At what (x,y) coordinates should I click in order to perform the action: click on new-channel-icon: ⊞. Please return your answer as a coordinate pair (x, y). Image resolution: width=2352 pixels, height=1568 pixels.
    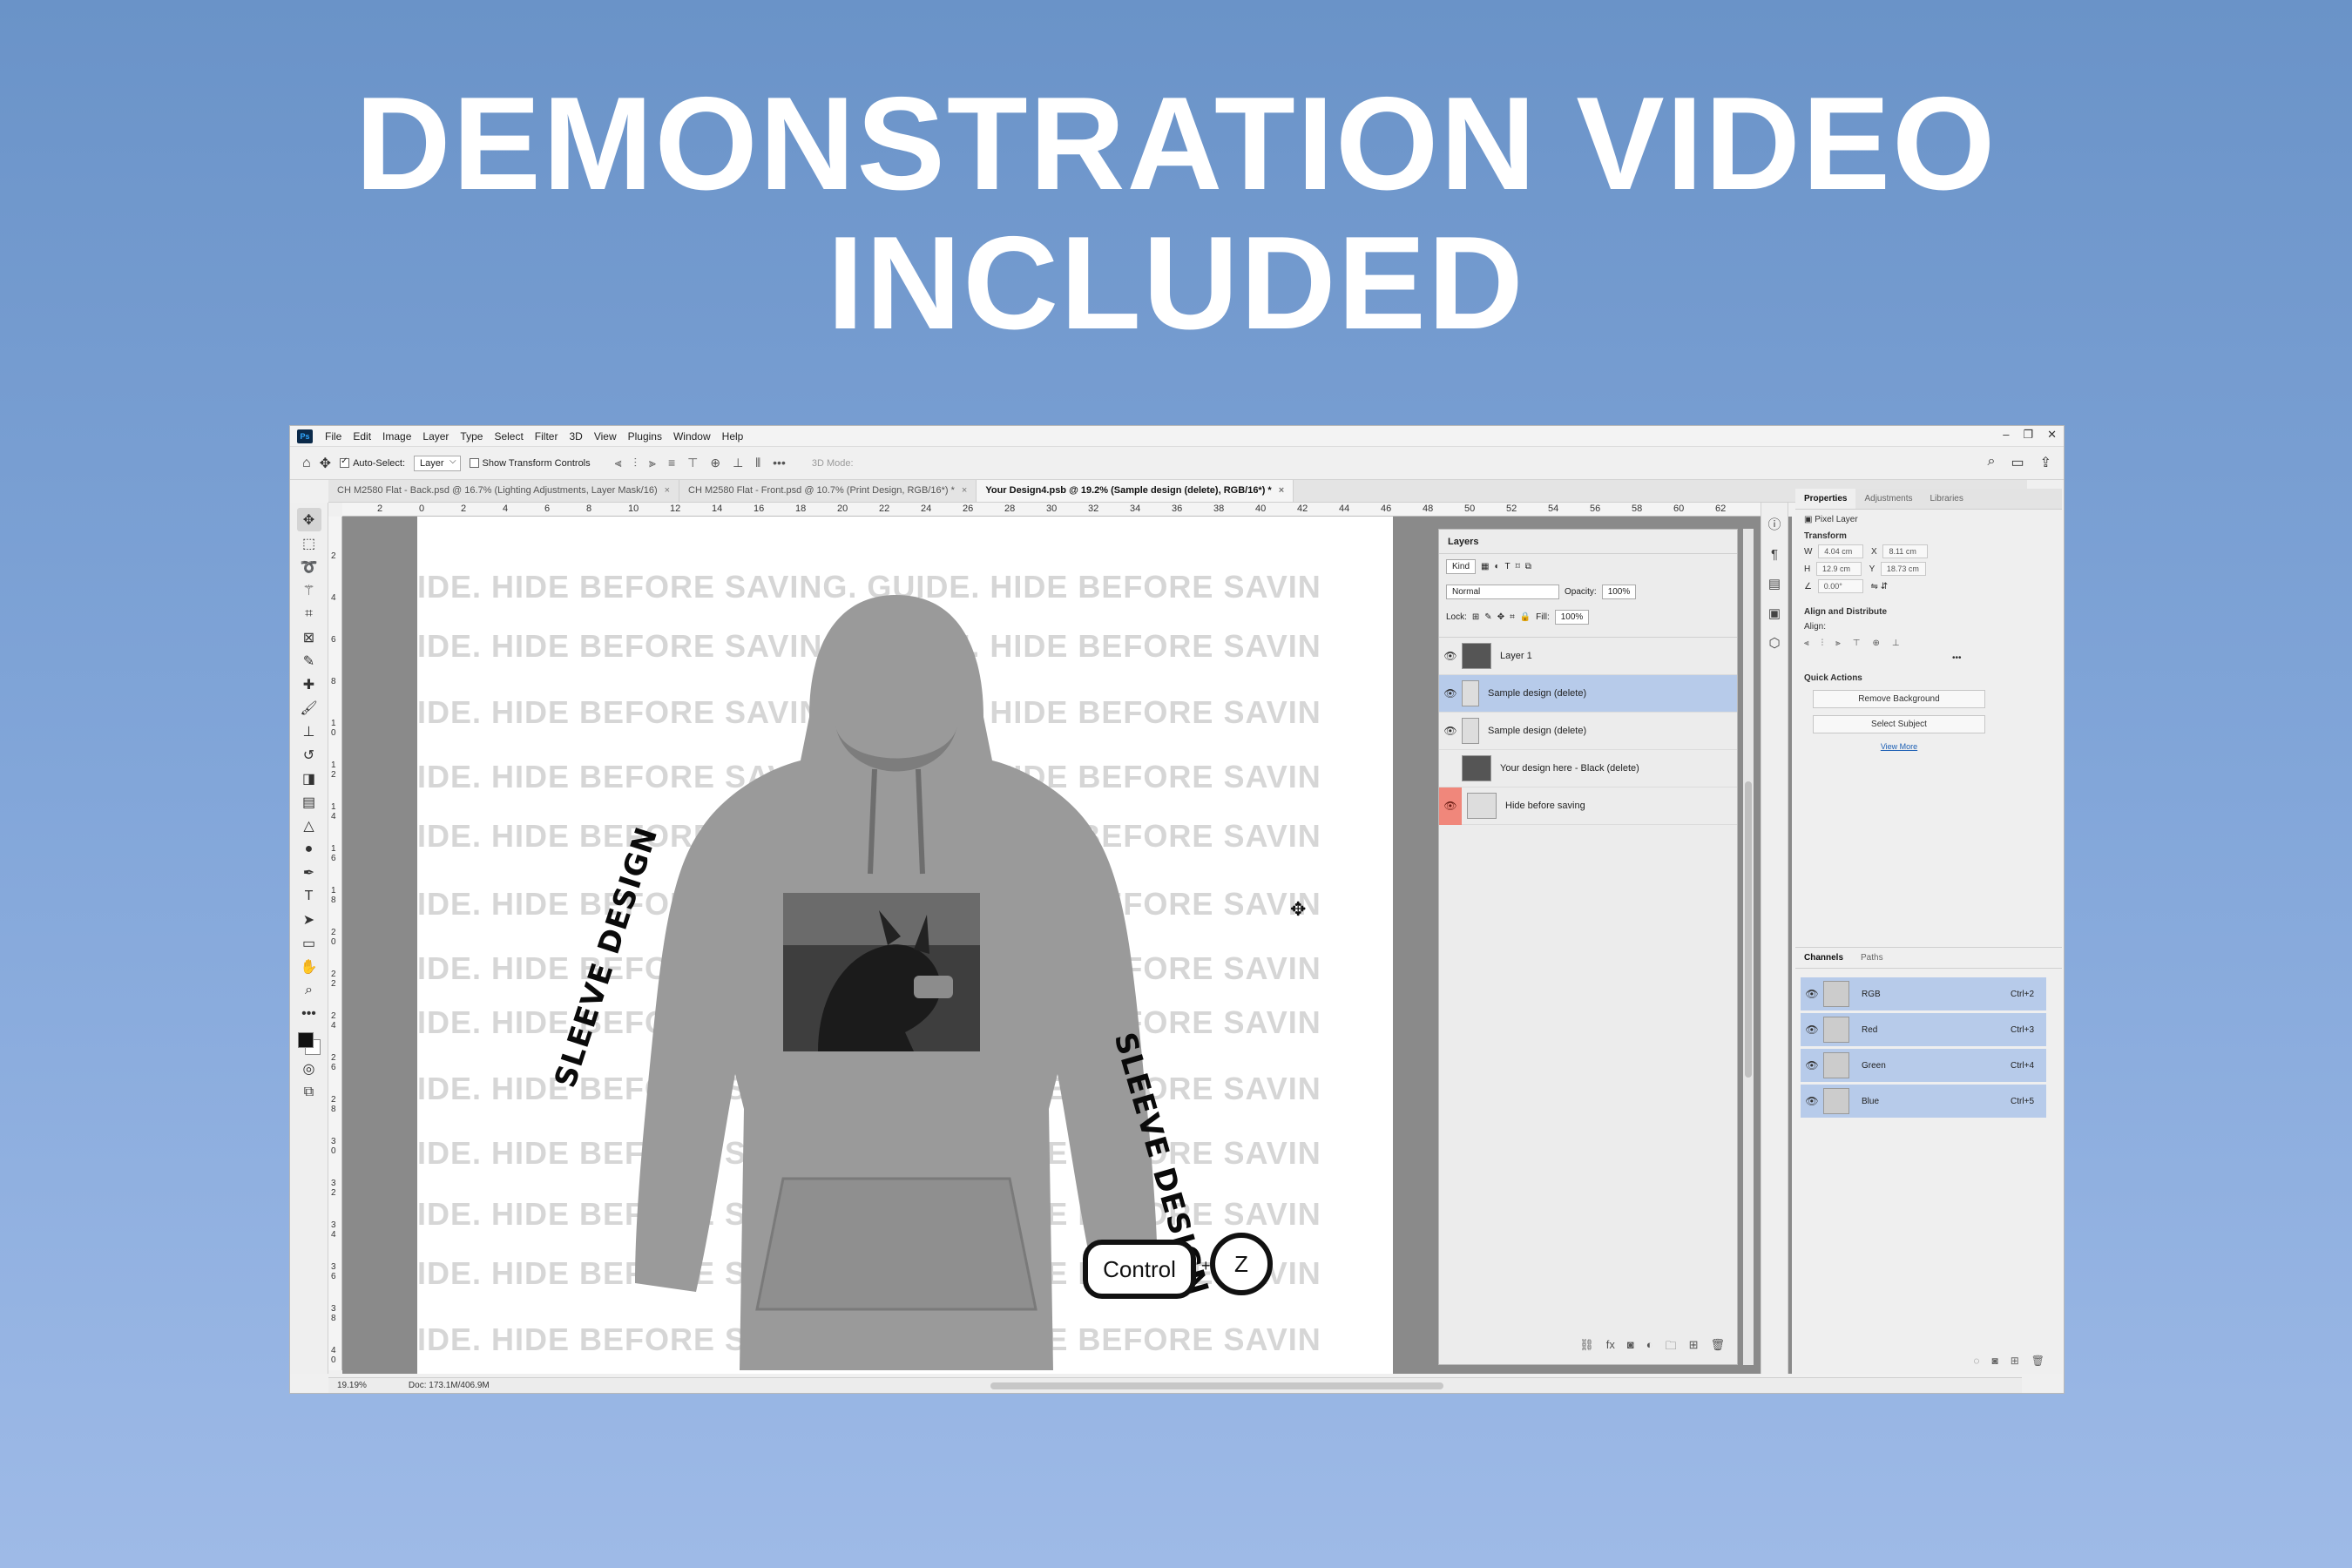
    Looking at the image, I should click on (2015, 1361).